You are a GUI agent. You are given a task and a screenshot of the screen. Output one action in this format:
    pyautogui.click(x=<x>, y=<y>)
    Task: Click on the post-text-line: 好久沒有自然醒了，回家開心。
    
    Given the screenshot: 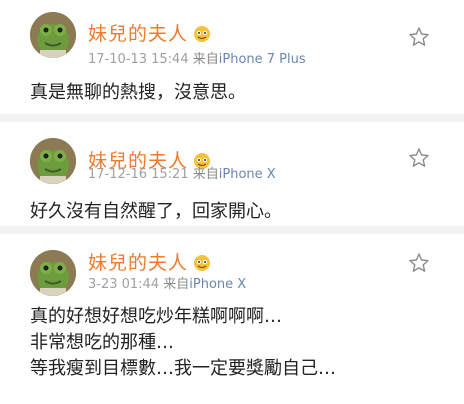 What is the action you would take?
    pyautogui.click(x=156, y=211)
    